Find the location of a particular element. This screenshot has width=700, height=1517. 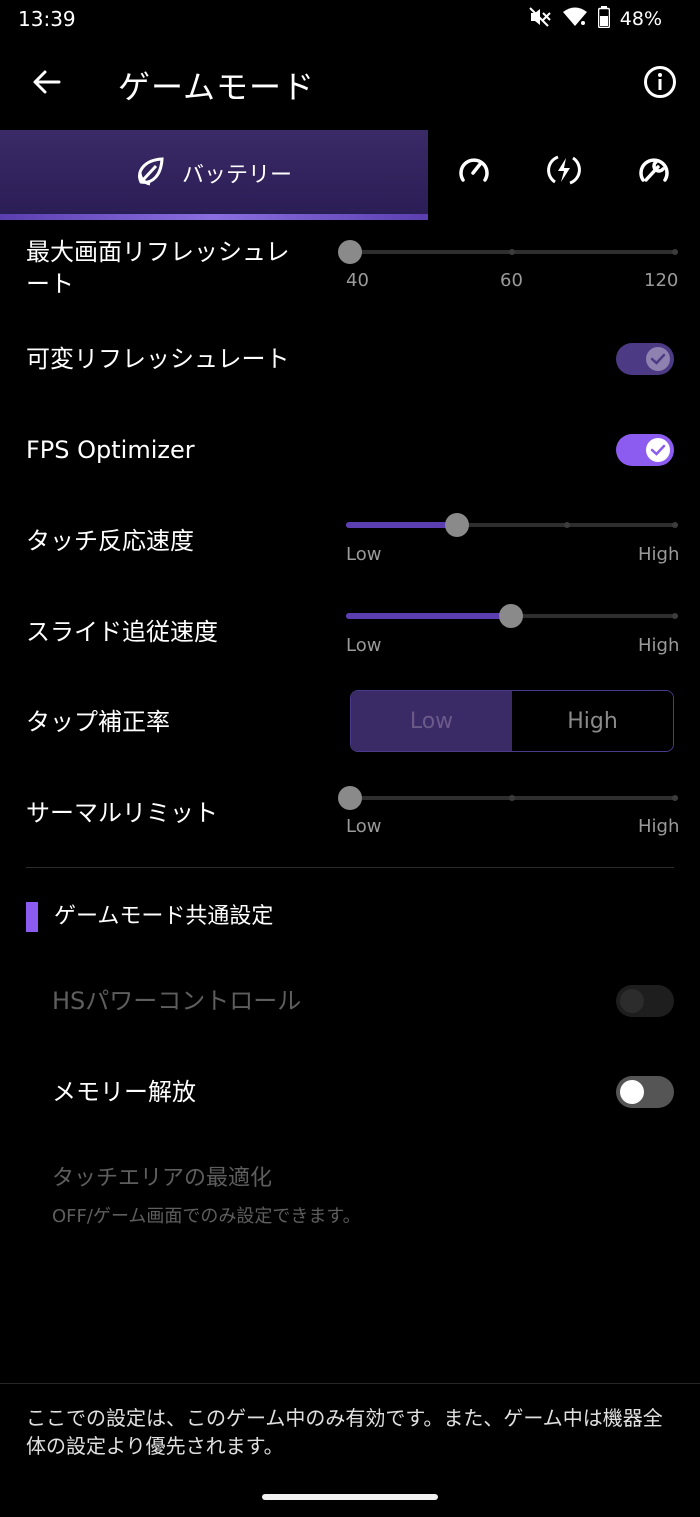

tab-boost is located at coordinates (564, 172).